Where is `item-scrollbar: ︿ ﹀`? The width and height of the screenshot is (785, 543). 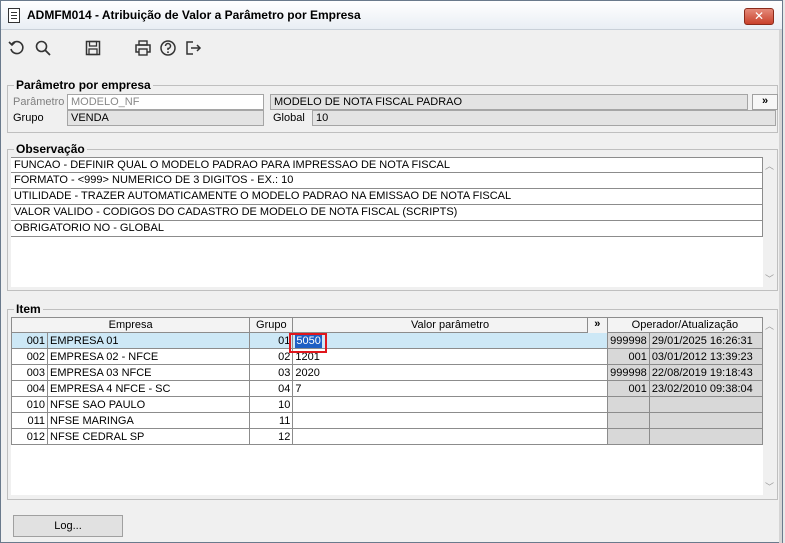
item-scrollbar: ︿ ﹀ is located at coordinates (770, 406).